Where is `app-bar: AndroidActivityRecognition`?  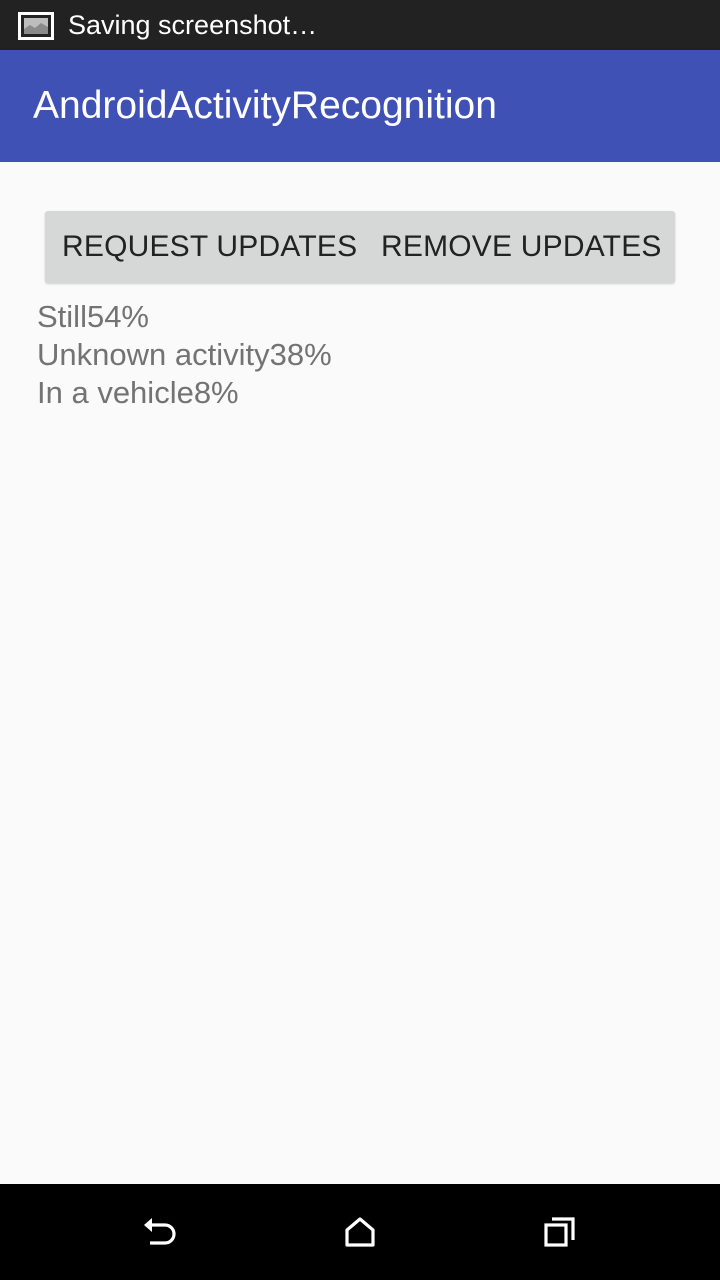 app-bar: AndroidActivityRecognition is located at coordinates (360, 106).